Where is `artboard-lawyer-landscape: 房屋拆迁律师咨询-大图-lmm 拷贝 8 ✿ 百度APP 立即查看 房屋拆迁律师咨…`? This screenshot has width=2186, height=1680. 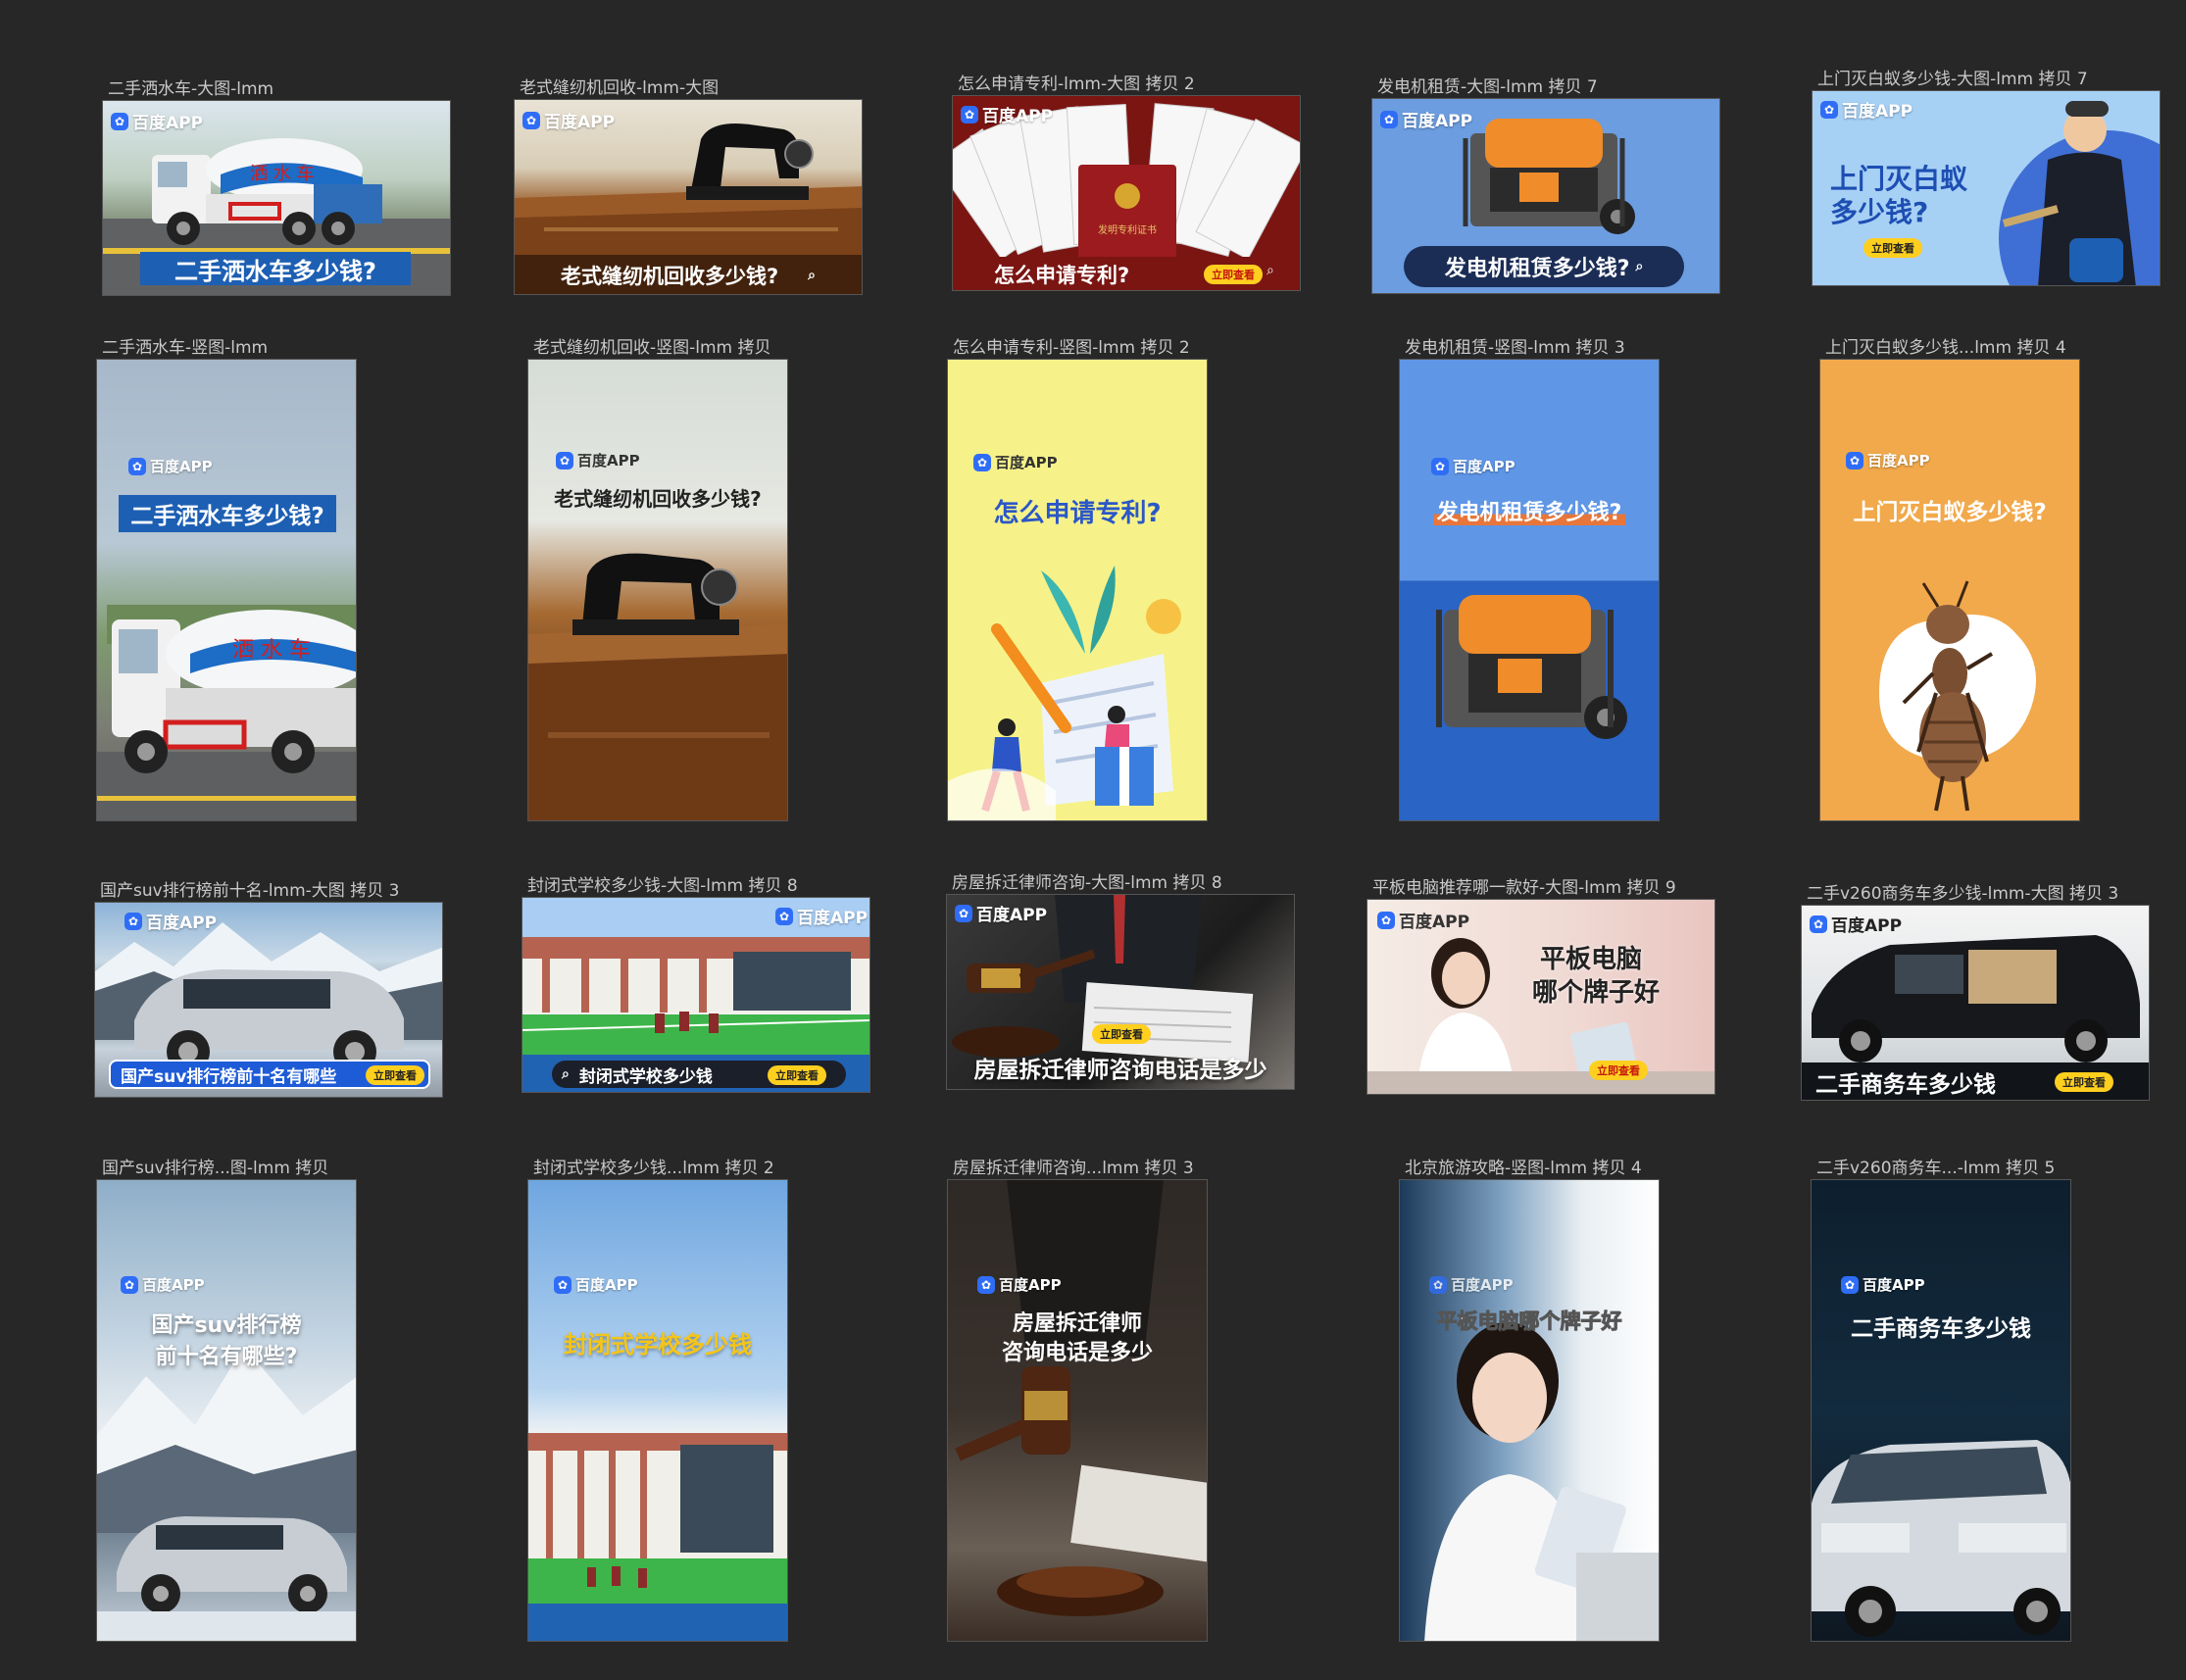
artboard-lawyer-landscape: 房屋拆迁律师咨询-大图-lmm 拷贝 8 ✿ 百度APP 立即查看 房屋拆迁律师咨… is located at coordinates (1121, 981).